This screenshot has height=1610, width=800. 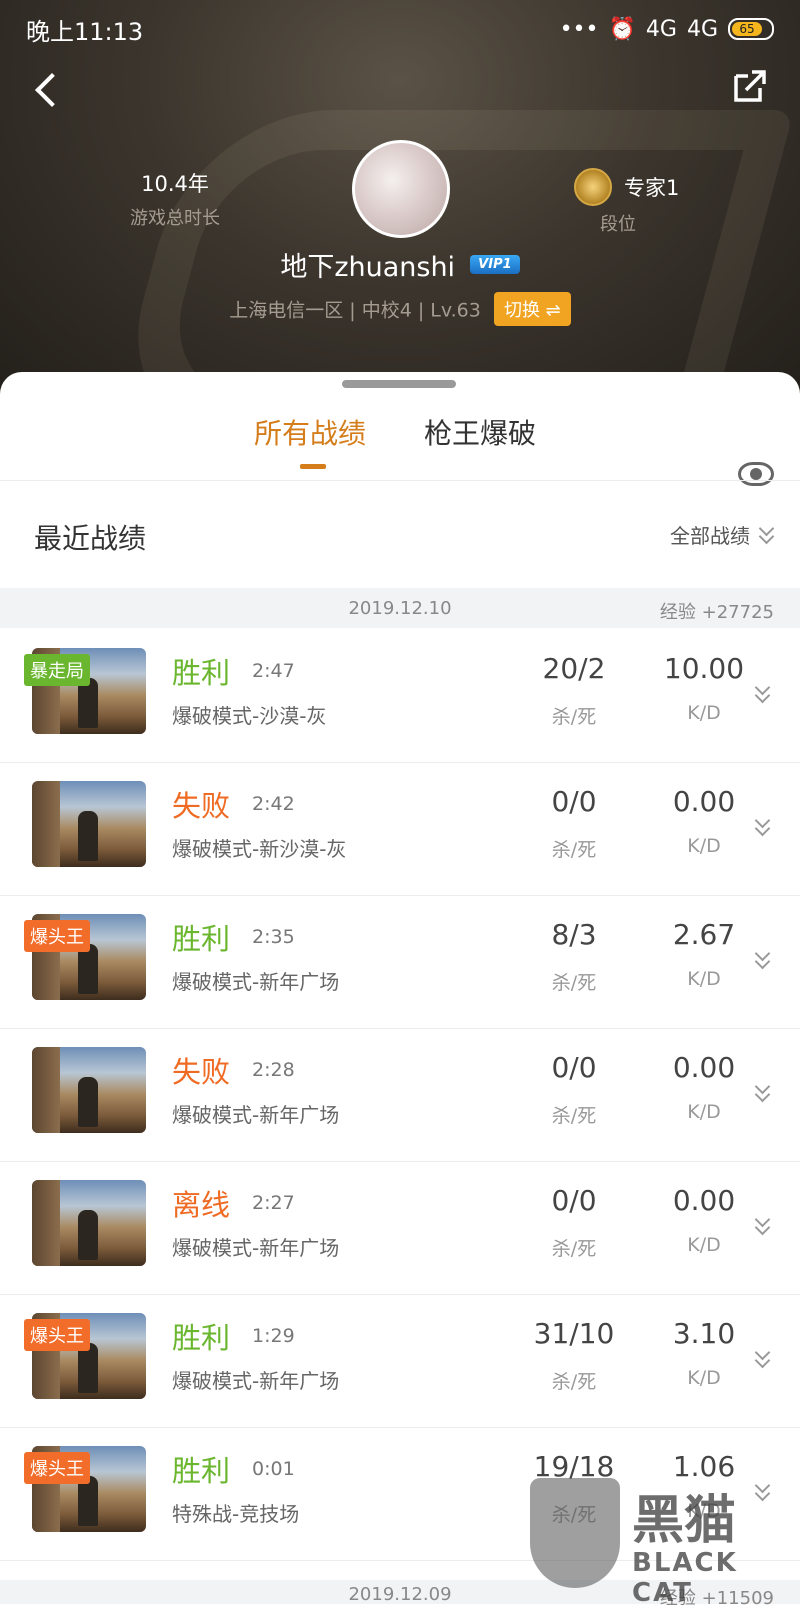 I want to click on server-info: 上海电信一区 | 中校4 | Lv.63, so click(x=355, y=310).